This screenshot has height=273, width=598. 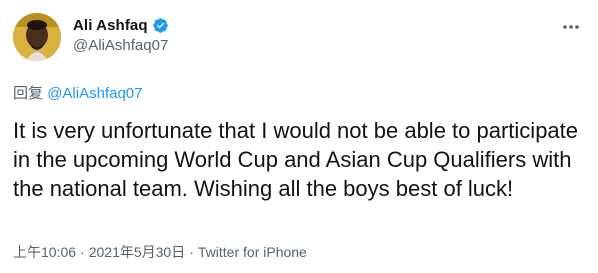 I want to click on avatar, so click(x=37, y=37).